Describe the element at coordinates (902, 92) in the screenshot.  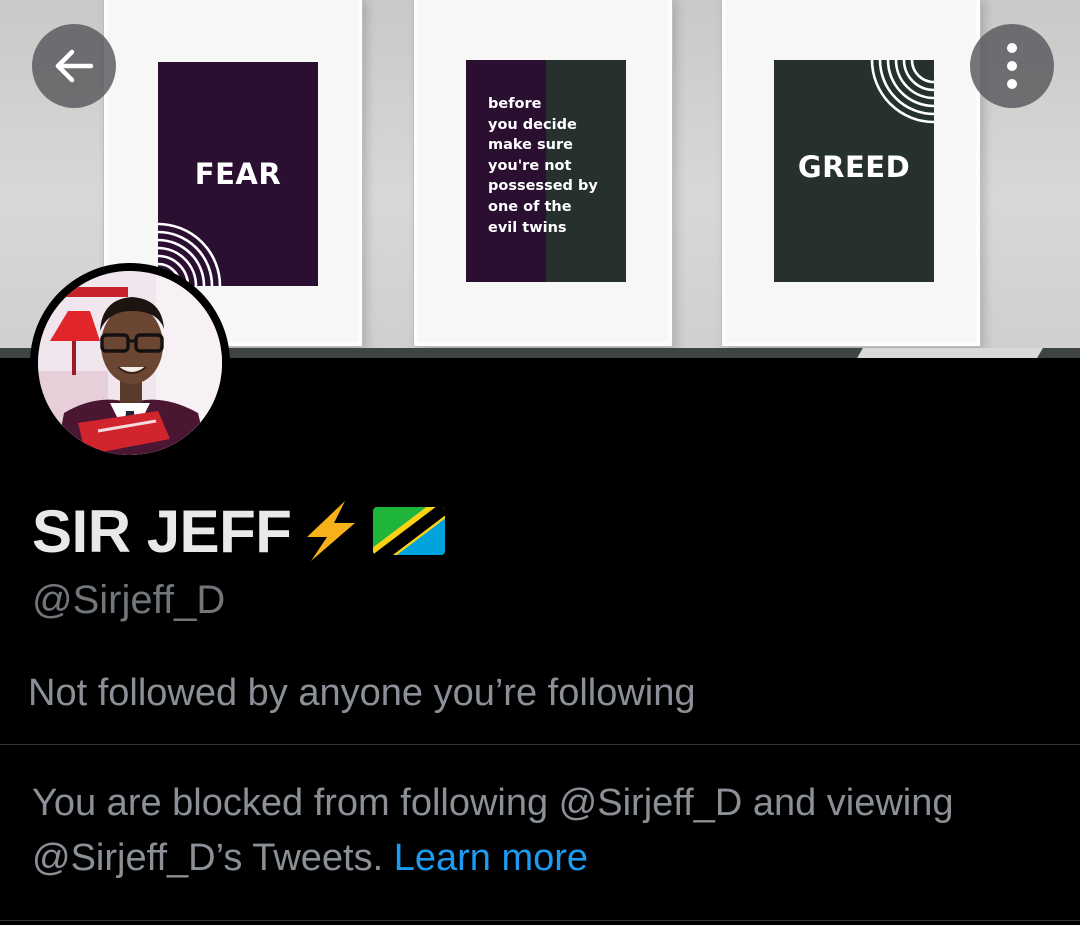
I see `arcs-graphic` at that location.